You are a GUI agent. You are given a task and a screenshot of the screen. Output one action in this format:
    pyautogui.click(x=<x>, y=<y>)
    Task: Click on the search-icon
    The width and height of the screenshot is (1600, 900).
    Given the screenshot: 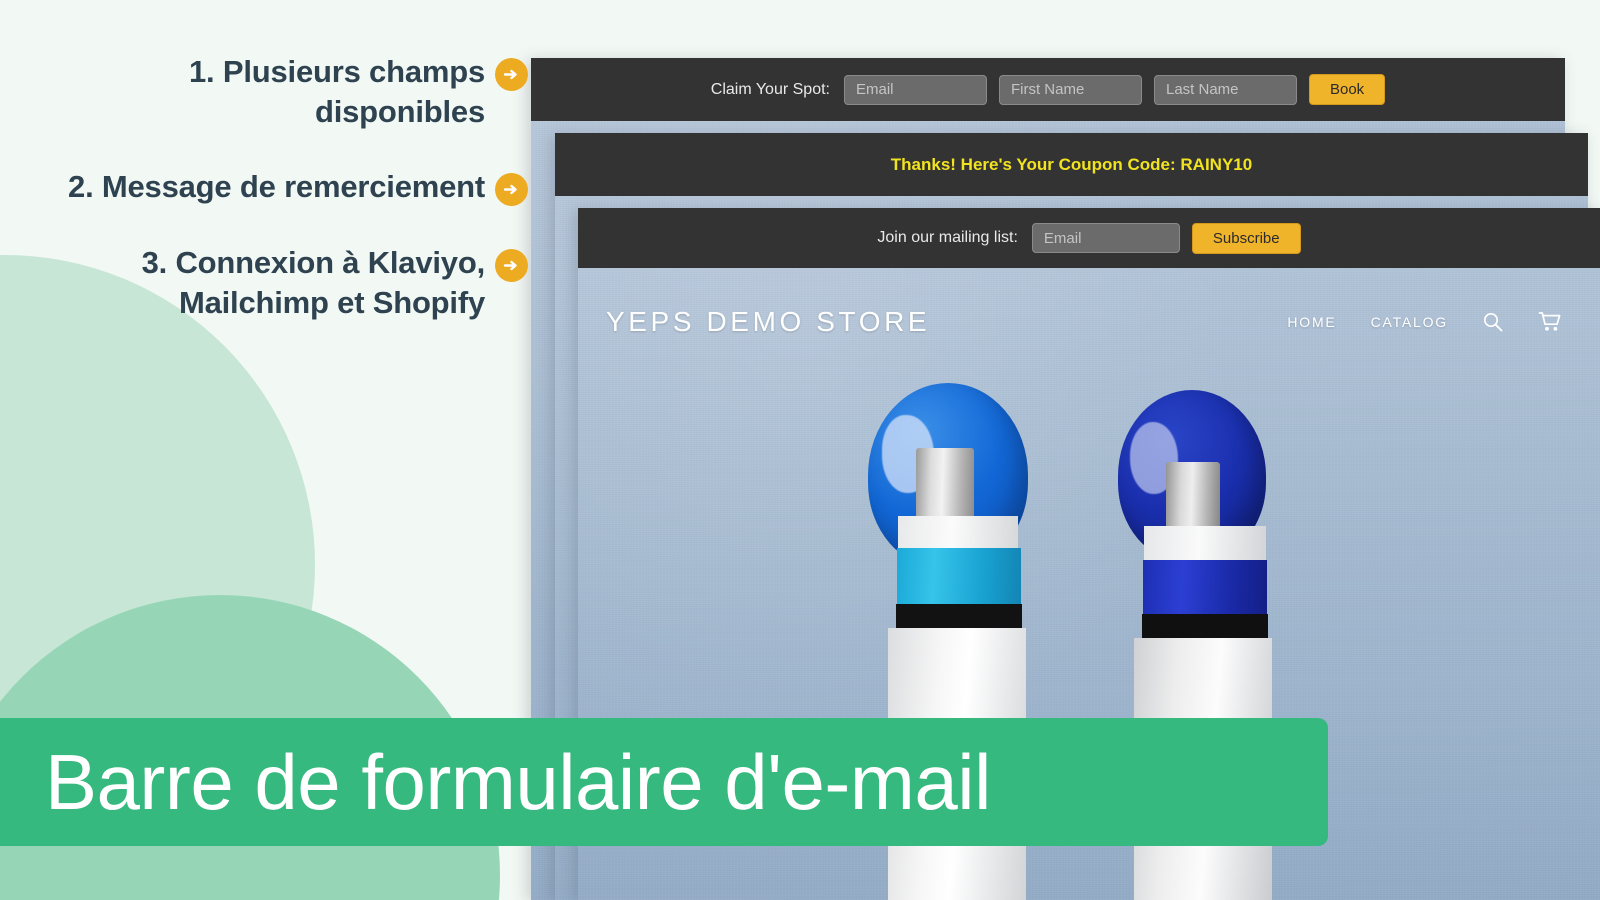 What is the action you would take?
    pyautogui.click(x=1493, y=322)
    